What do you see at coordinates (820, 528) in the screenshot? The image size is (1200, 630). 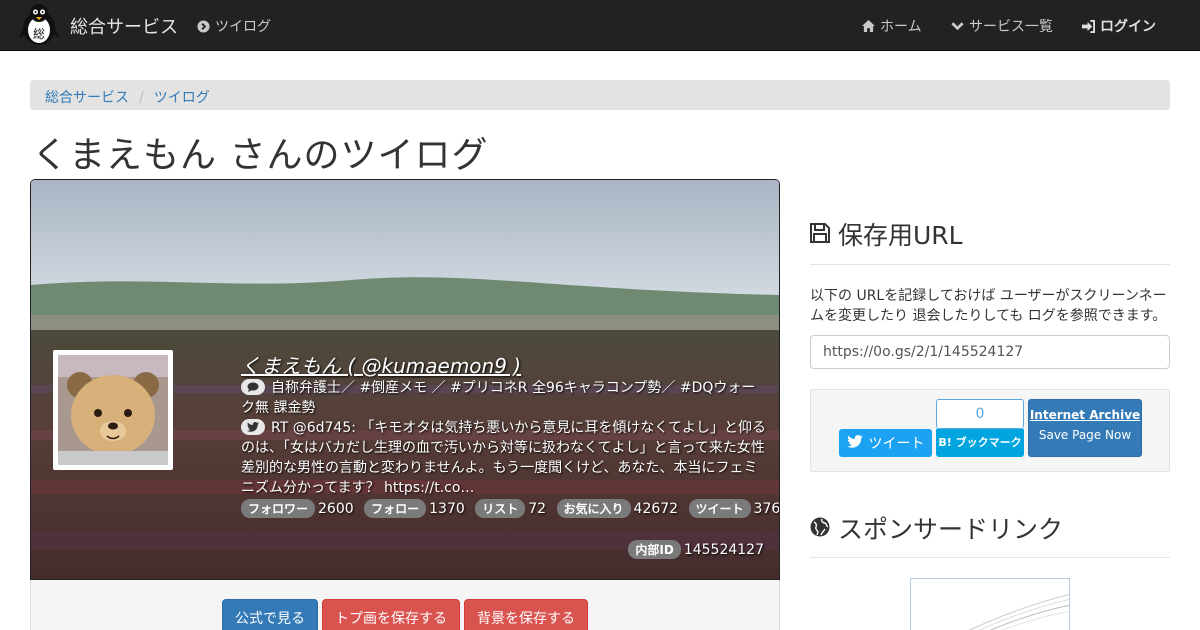 I see `globe-icon` at bounding box center [820, 528].